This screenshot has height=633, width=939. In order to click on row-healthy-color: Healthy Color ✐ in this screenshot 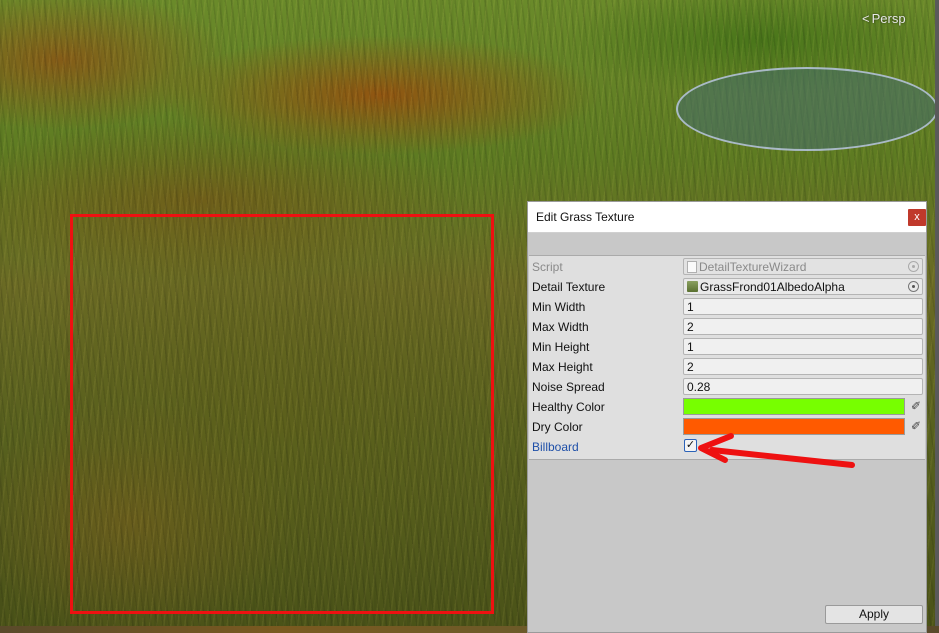, I will do `click(727, 407)`.